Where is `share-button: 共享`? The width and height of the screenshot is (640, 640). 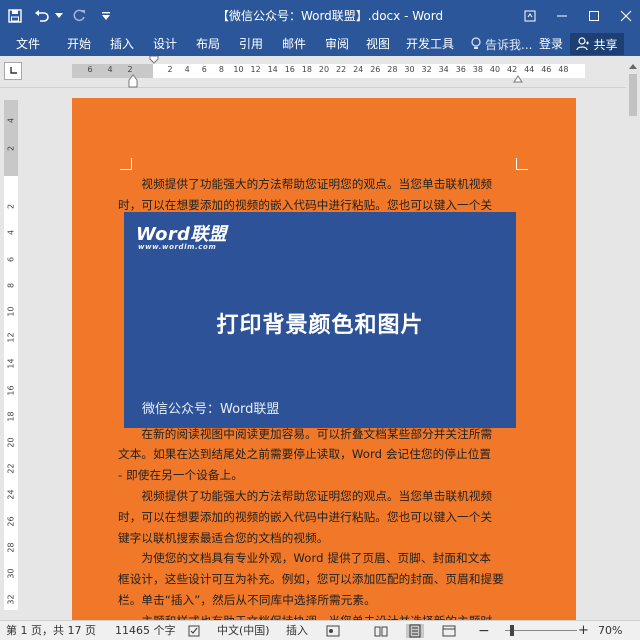
share-button: 共享 is located at coordinates (597, 44).